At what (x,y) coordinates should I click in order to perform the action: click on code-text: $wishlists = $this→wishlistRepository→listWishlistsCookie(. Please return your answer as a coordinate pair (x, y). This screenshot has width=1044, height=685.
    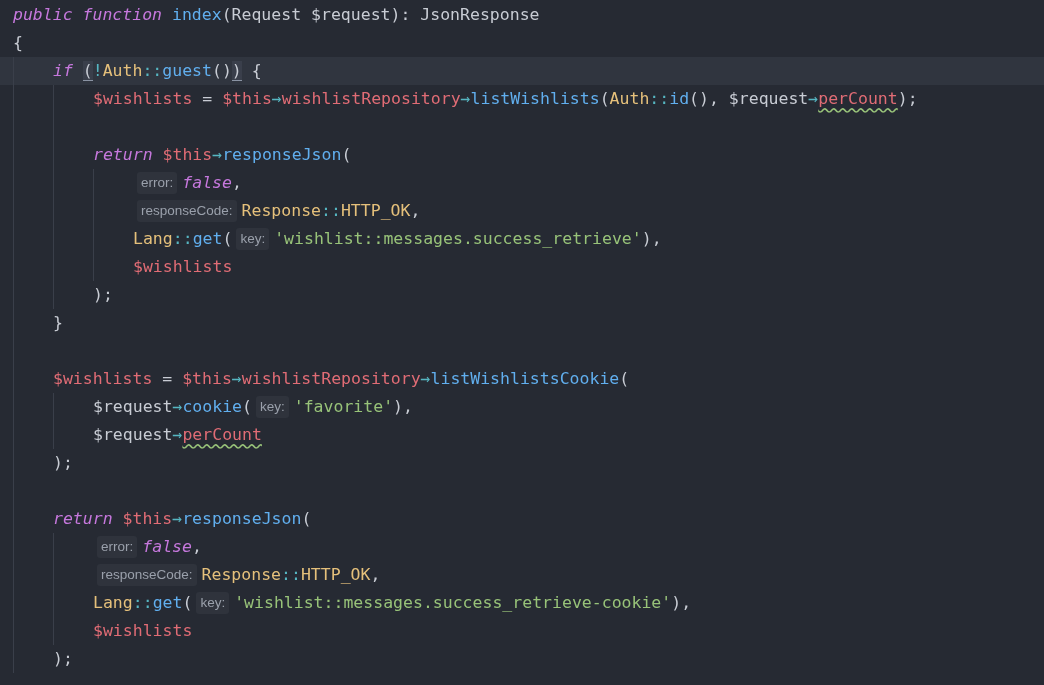
    Looking at the image, I should click on (341, 379).